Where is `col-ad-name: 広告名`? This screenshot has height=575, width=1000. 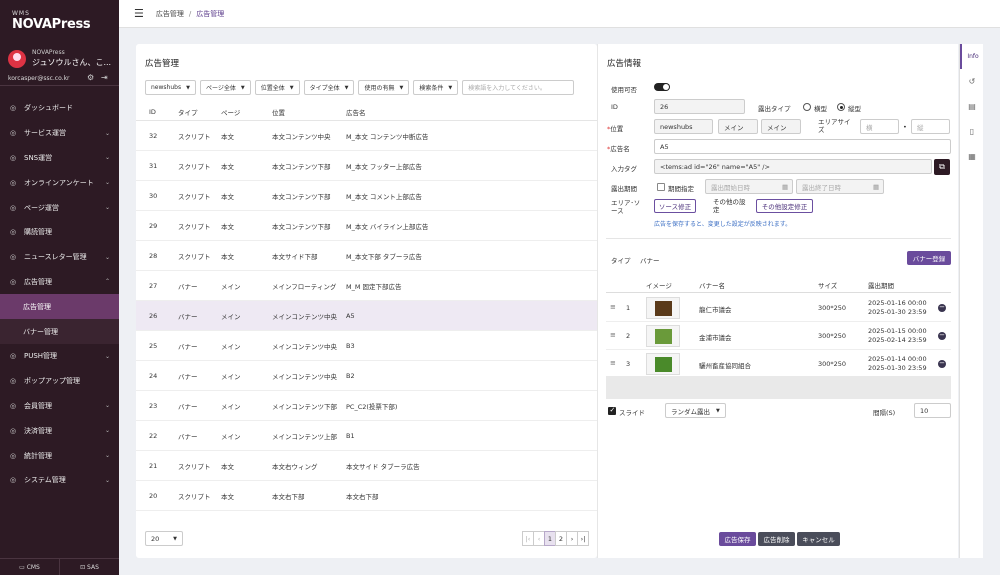 col-ad-name: 広告名 is located at coordinates (467, 112).